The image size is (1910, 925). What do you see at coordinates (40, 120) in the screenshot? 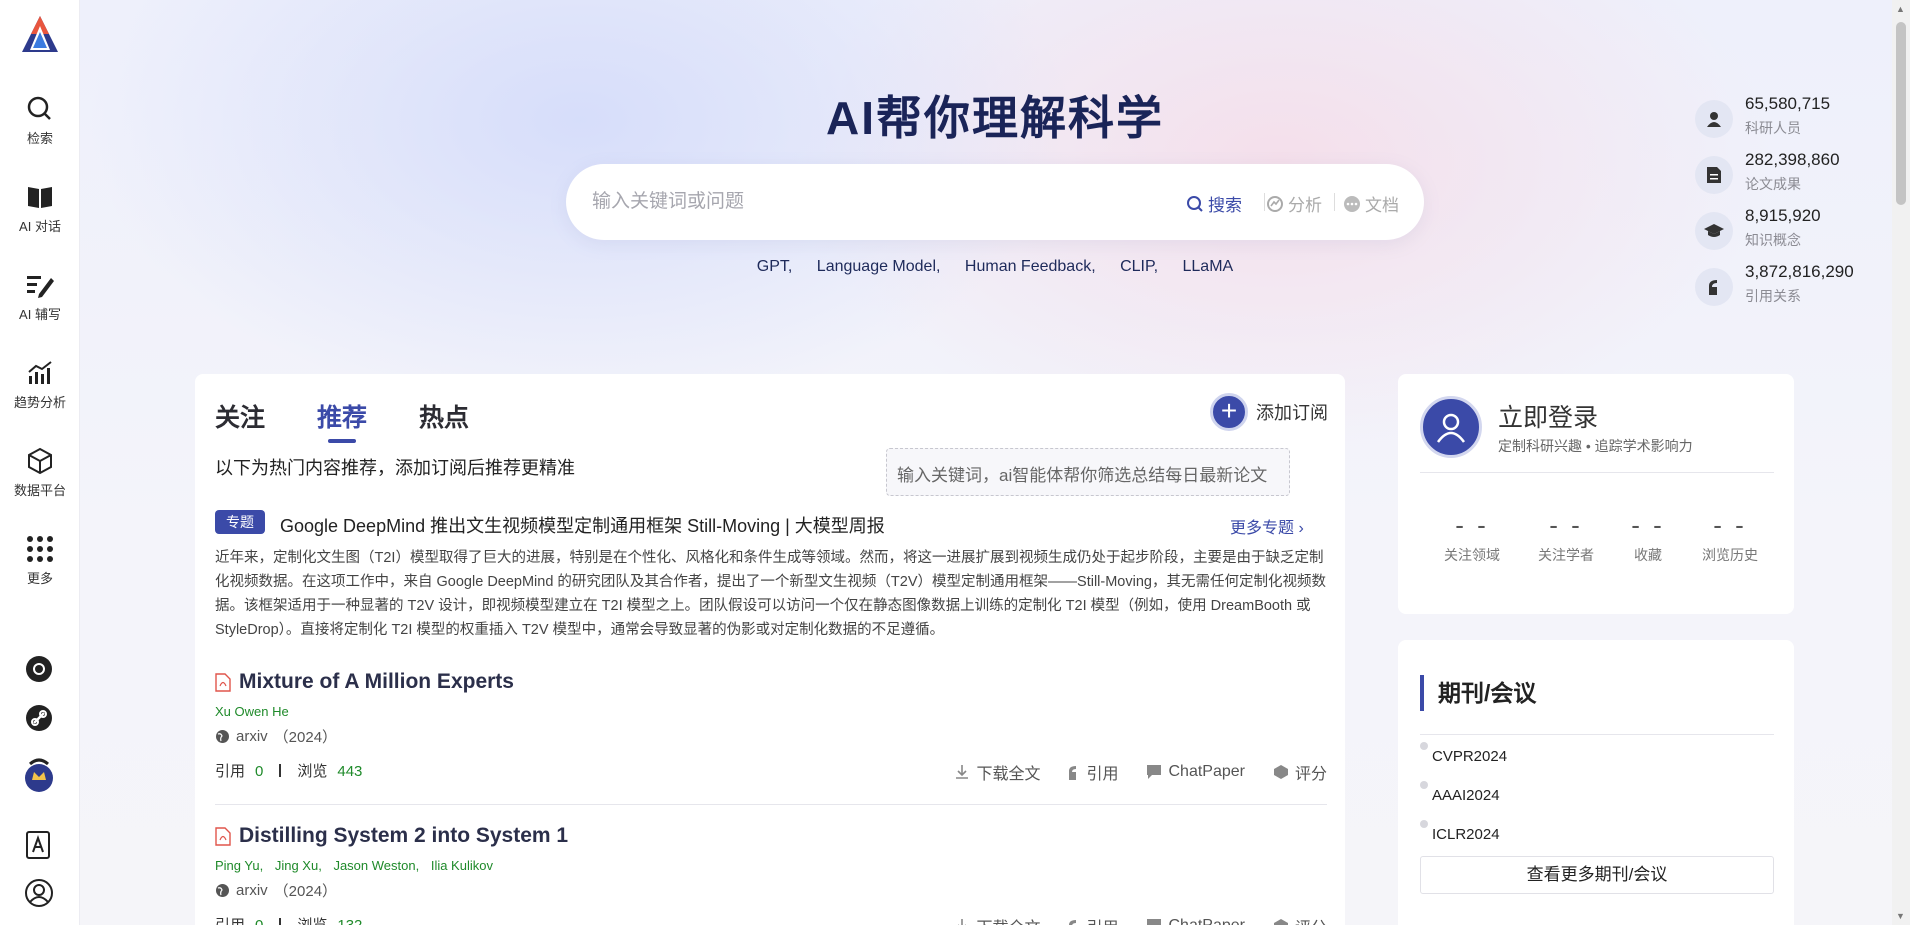
I see `sidebar-item-search: 检索` at bounding box center [40, 120].